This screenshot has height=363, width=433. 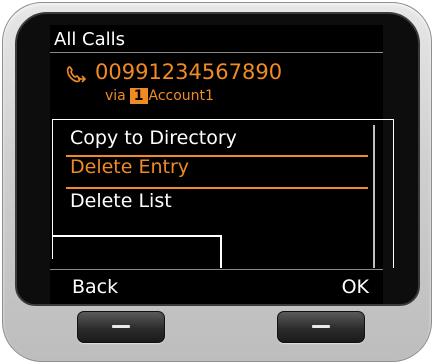 I want to click on screen-title-bar: All Calls, so click(x=216, y=39).